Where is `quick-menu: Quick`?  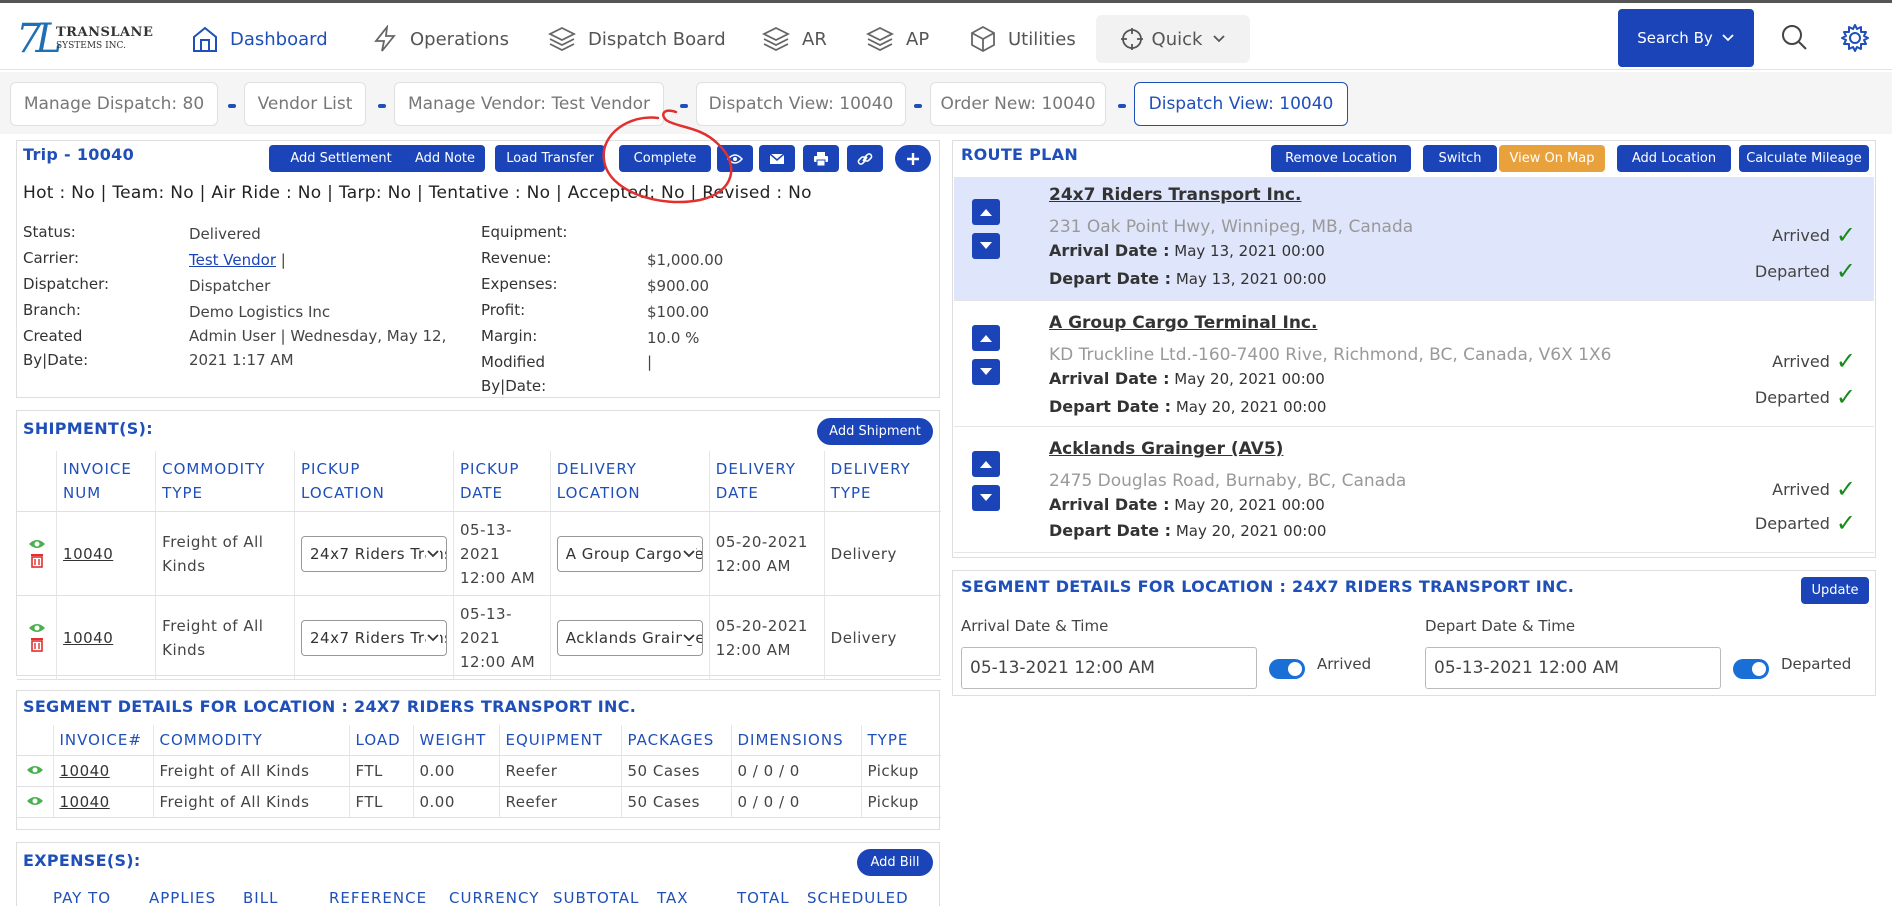
quick-menu: Quick is located at coordinates (1173, 39).